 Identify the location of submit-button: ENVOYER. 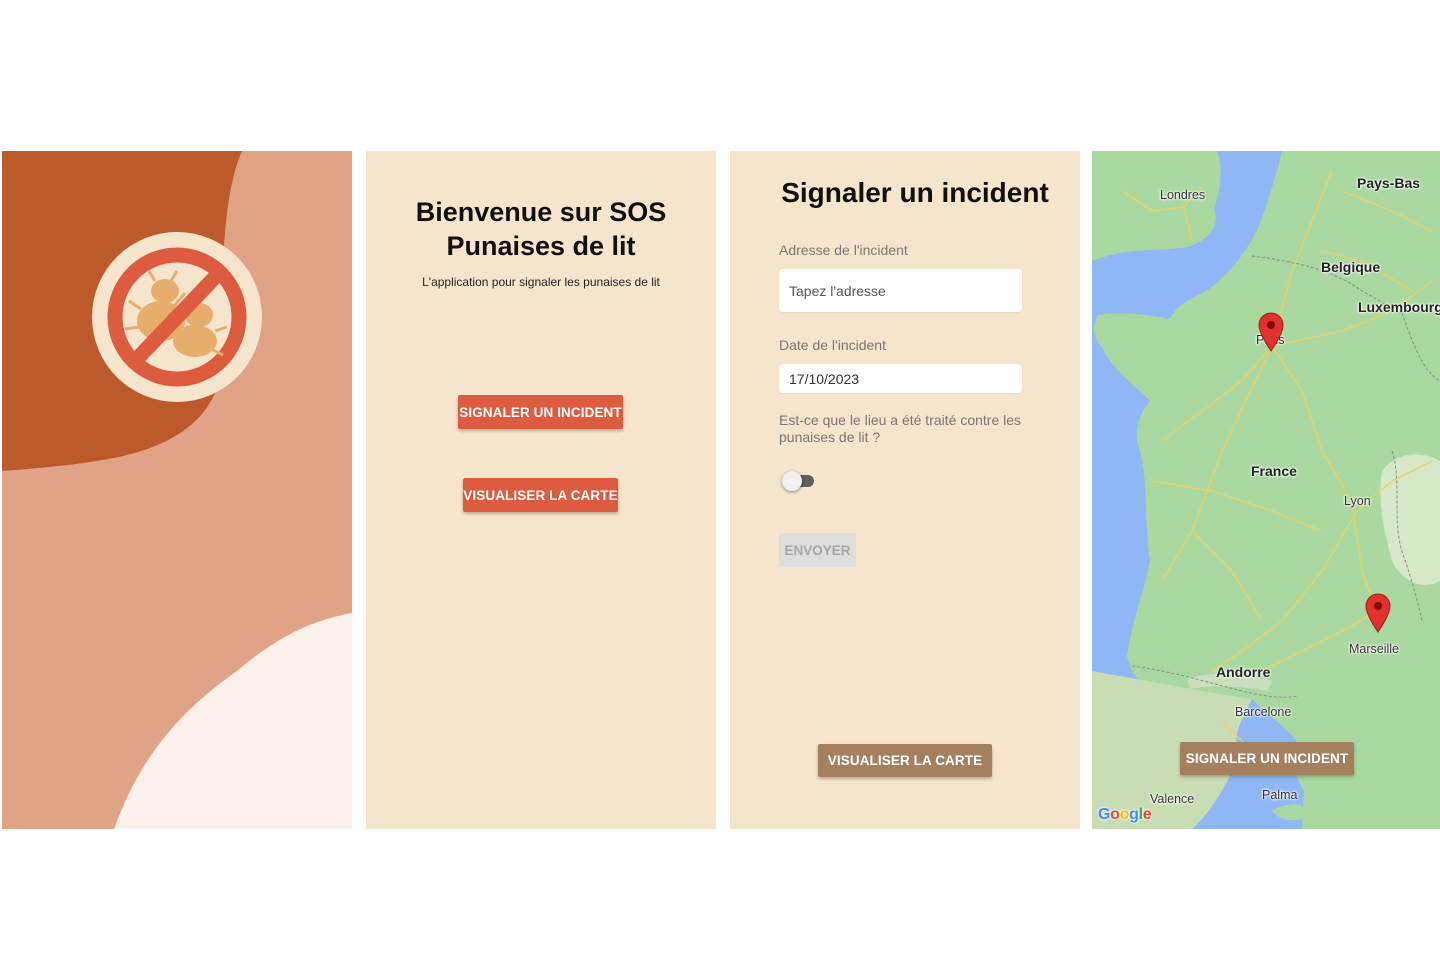
(817, 550).